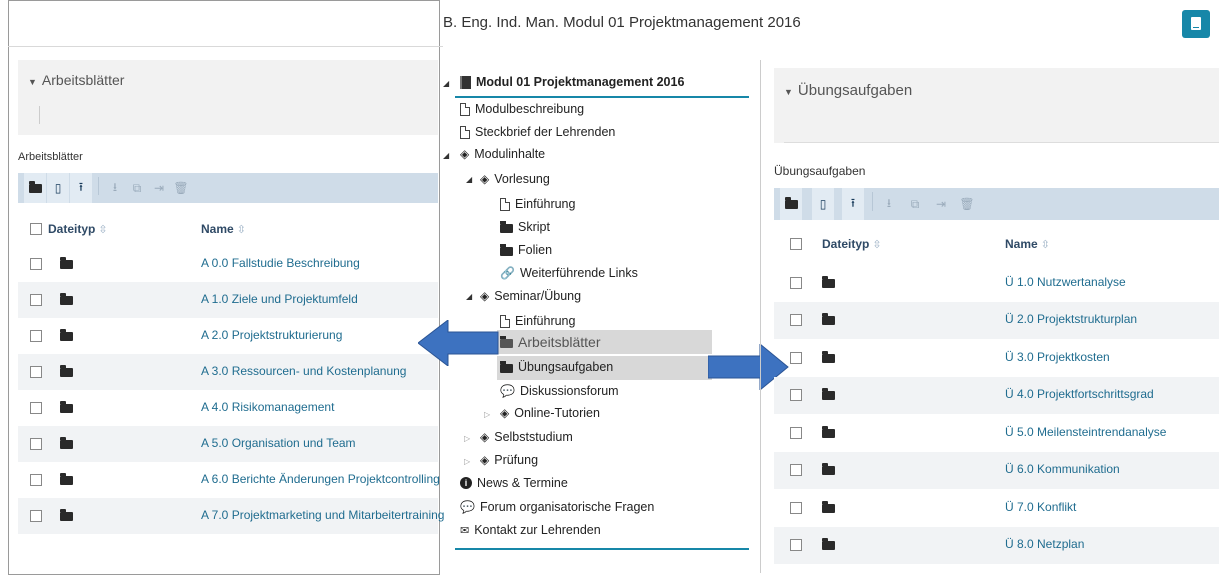  I want to click on table-row: A 3.0 Ressourcen- und Kostenplanung, so click(228, 372).